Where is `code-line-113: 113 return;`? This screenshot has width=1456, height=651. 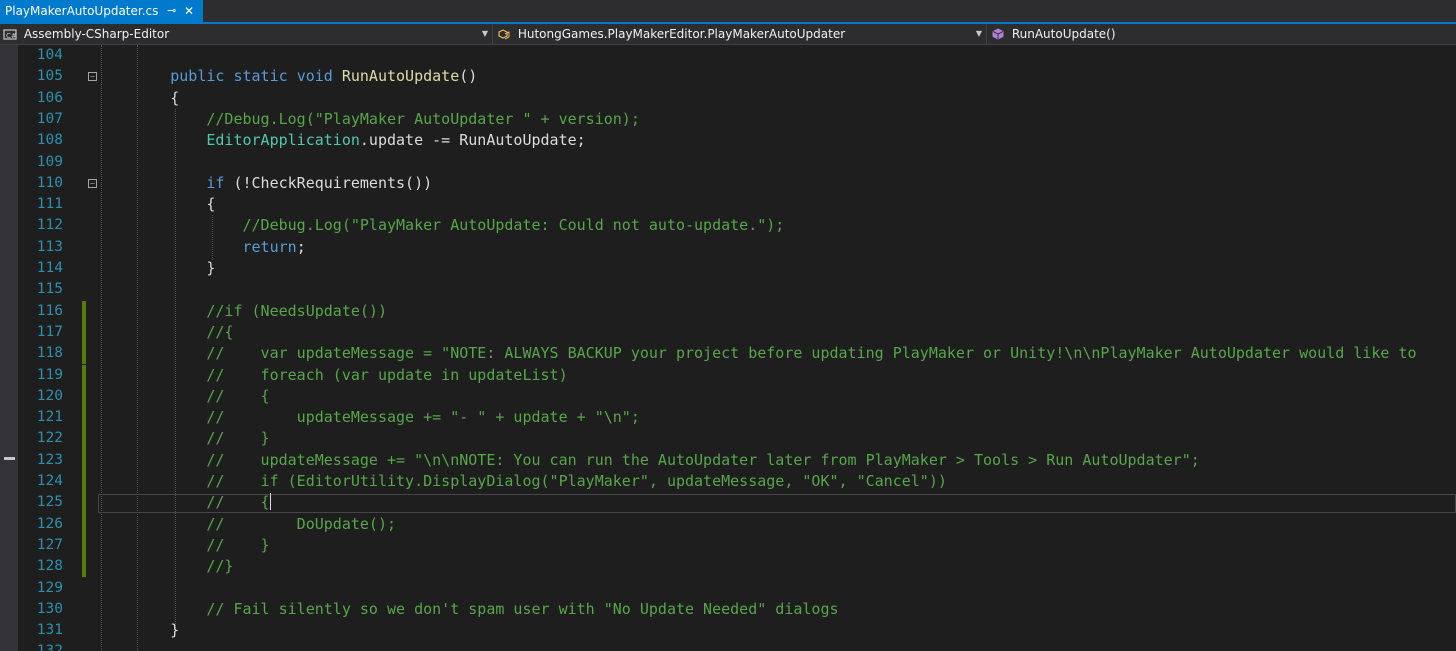 code-line-113: 113 return; is located at coordinates (728, 247).